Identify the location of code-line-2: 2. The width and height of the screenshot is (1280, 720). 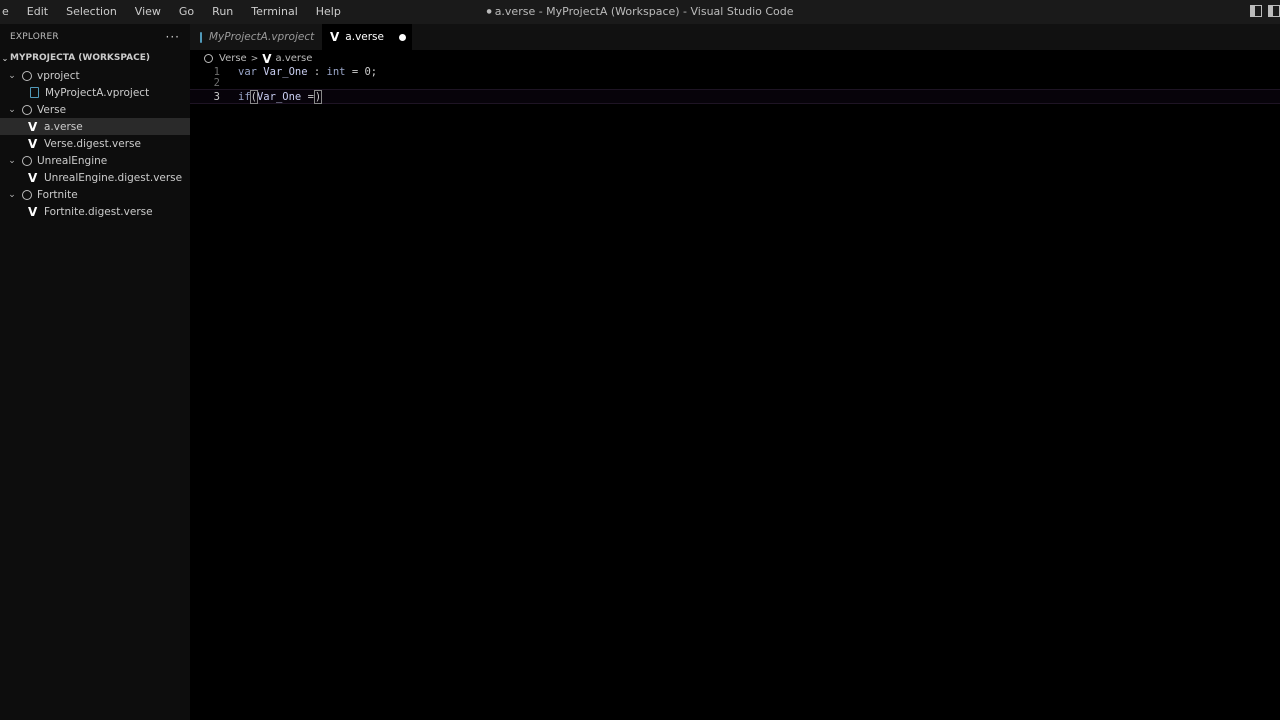
(735, 83).